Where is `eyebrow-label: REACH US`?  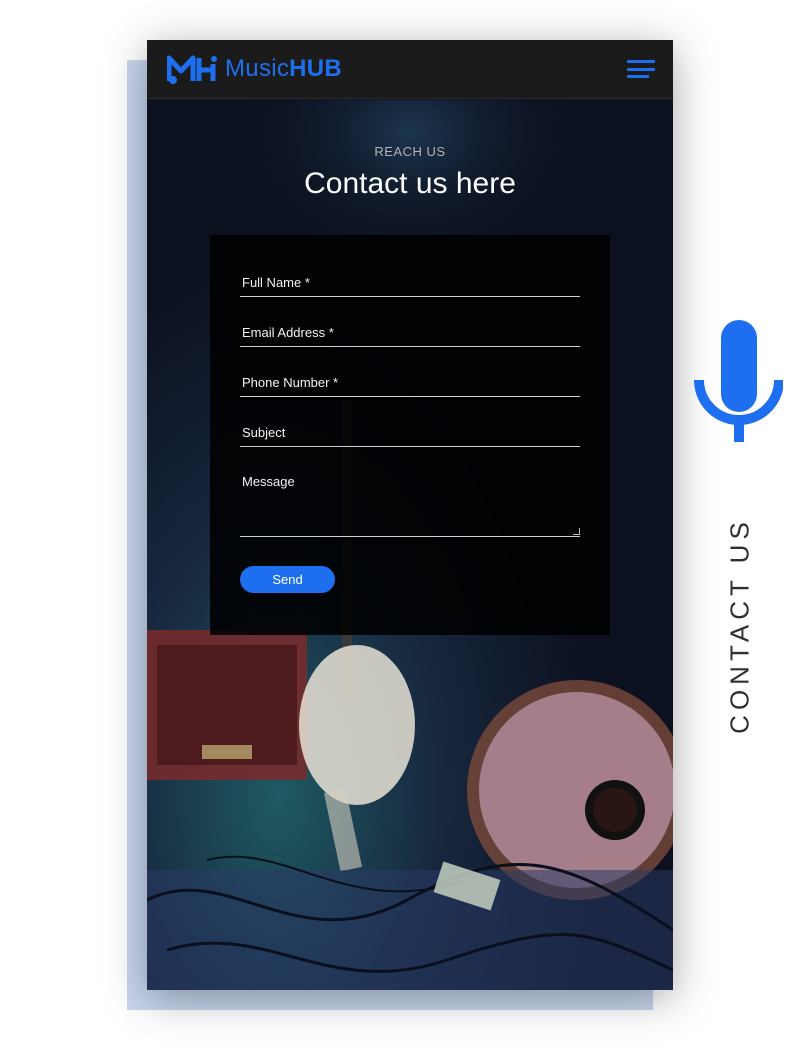 eyebrow-label: REACH US is located at coordinates (410, 151).